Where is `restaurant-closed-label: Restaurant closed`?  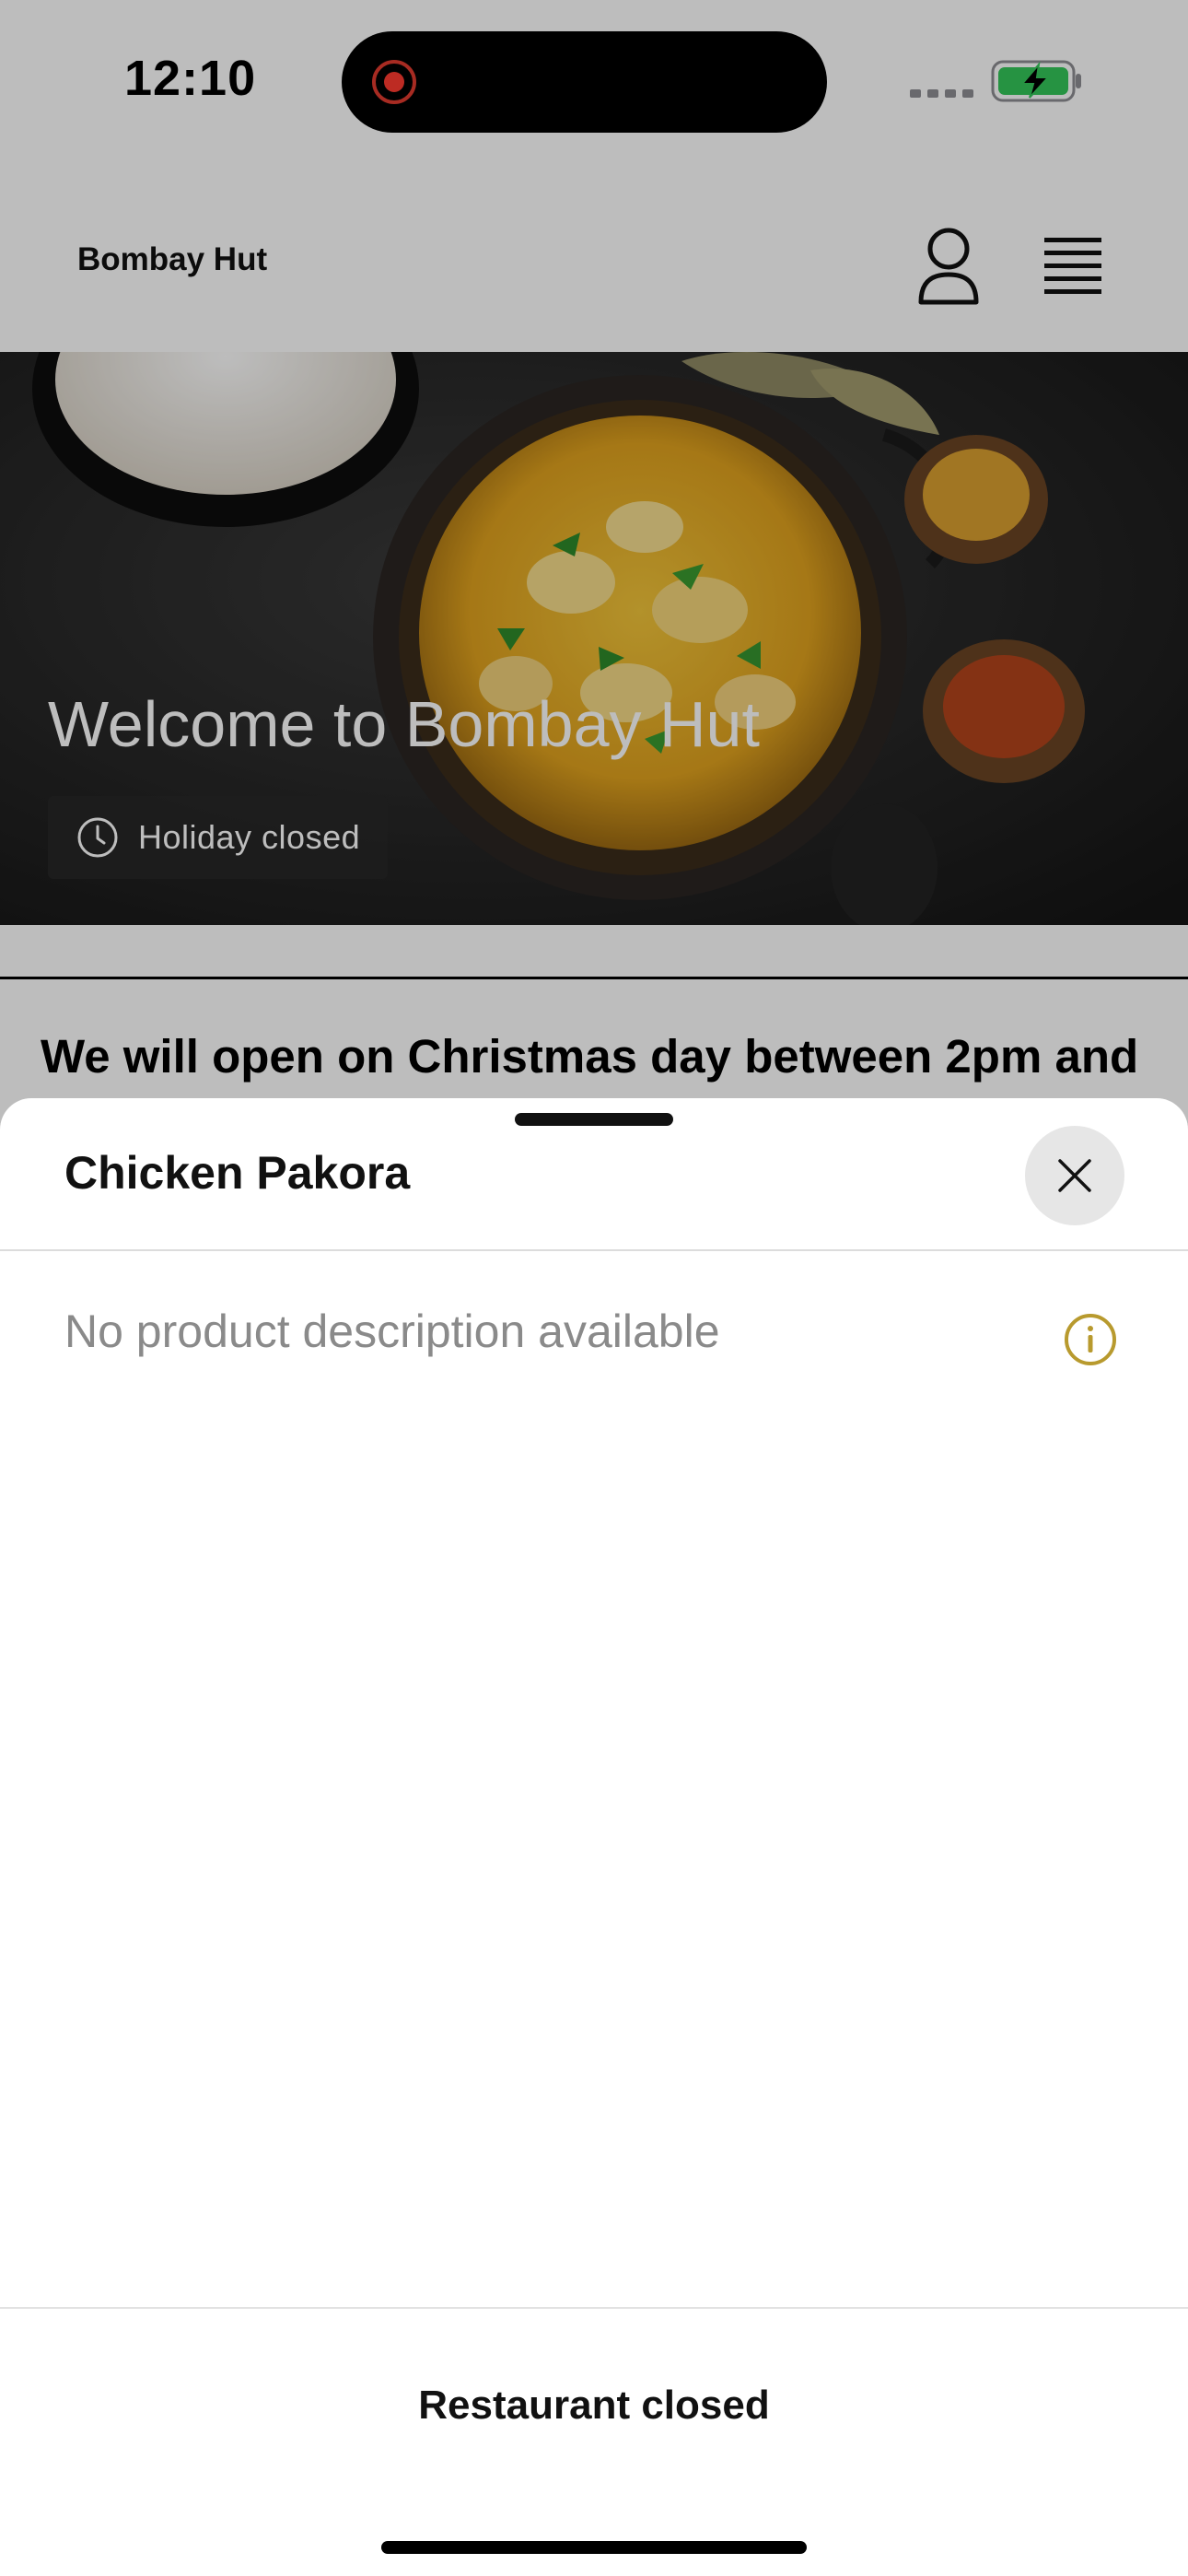
restaurant-closed-label: Restaurant closed is located at coordinates (594, 2405).